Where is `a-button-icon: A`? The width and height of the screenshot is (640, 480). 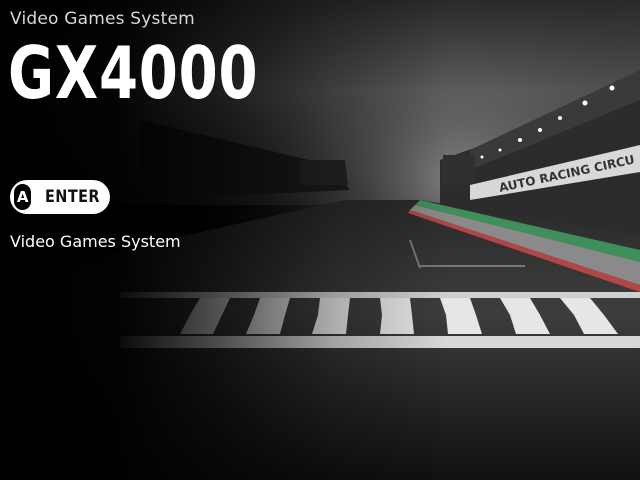
a-button-icon: A is located at coordinates (23, 197).